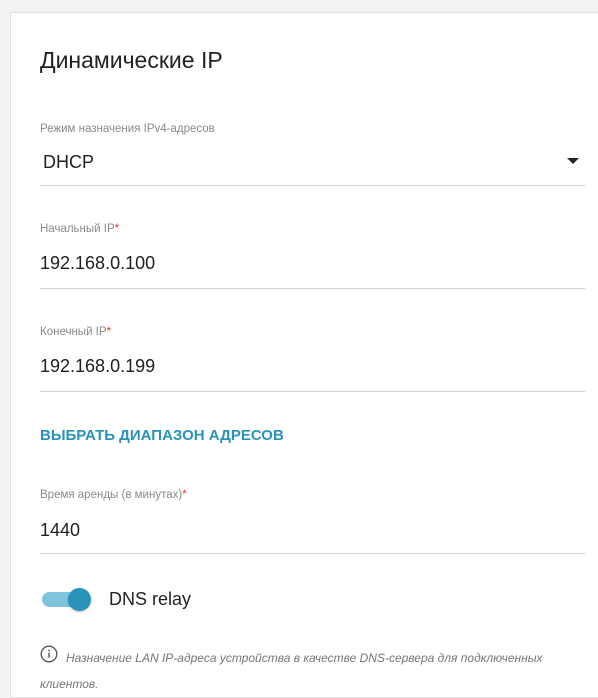 The height and width of the screenshot is (698, 598). Describe the element at coordinates (98, 263) in the screenshot. I see `start-ip-value: 192.168.0.100` at that location.